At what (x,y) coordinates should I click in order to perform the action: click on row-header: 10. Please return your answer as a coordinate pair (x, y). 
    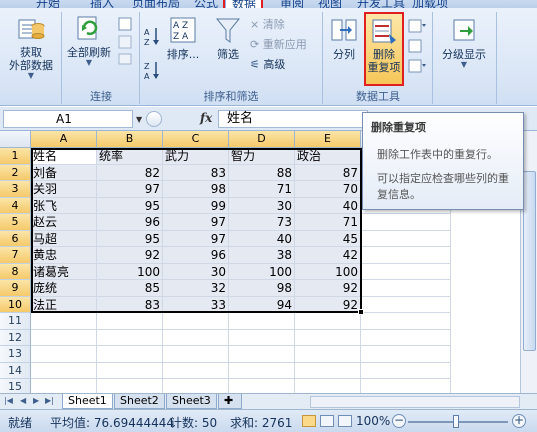
    Looking at the image, I should click on (15, 304).